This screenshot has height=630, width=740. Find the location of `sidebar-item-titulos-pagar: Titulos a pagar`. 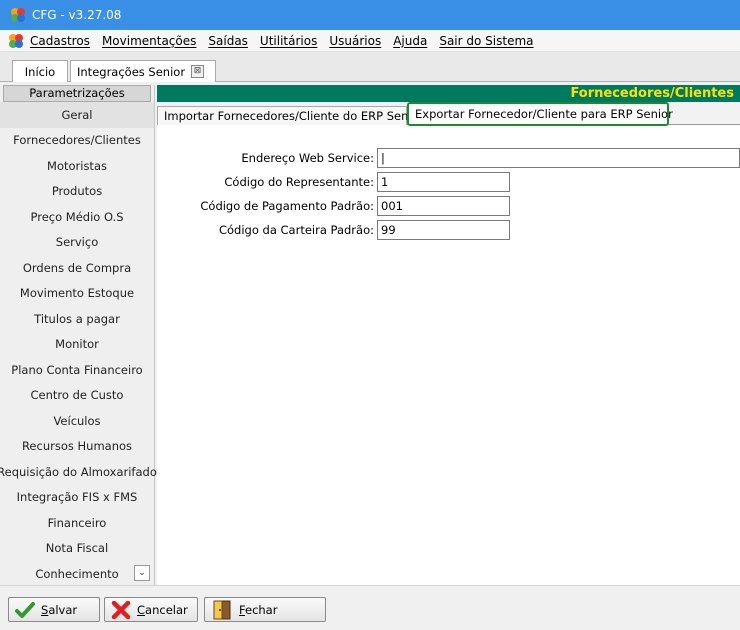

sidebar-item-titulos-pagar: Titulos a pagar is located at coordinates (77, 319).